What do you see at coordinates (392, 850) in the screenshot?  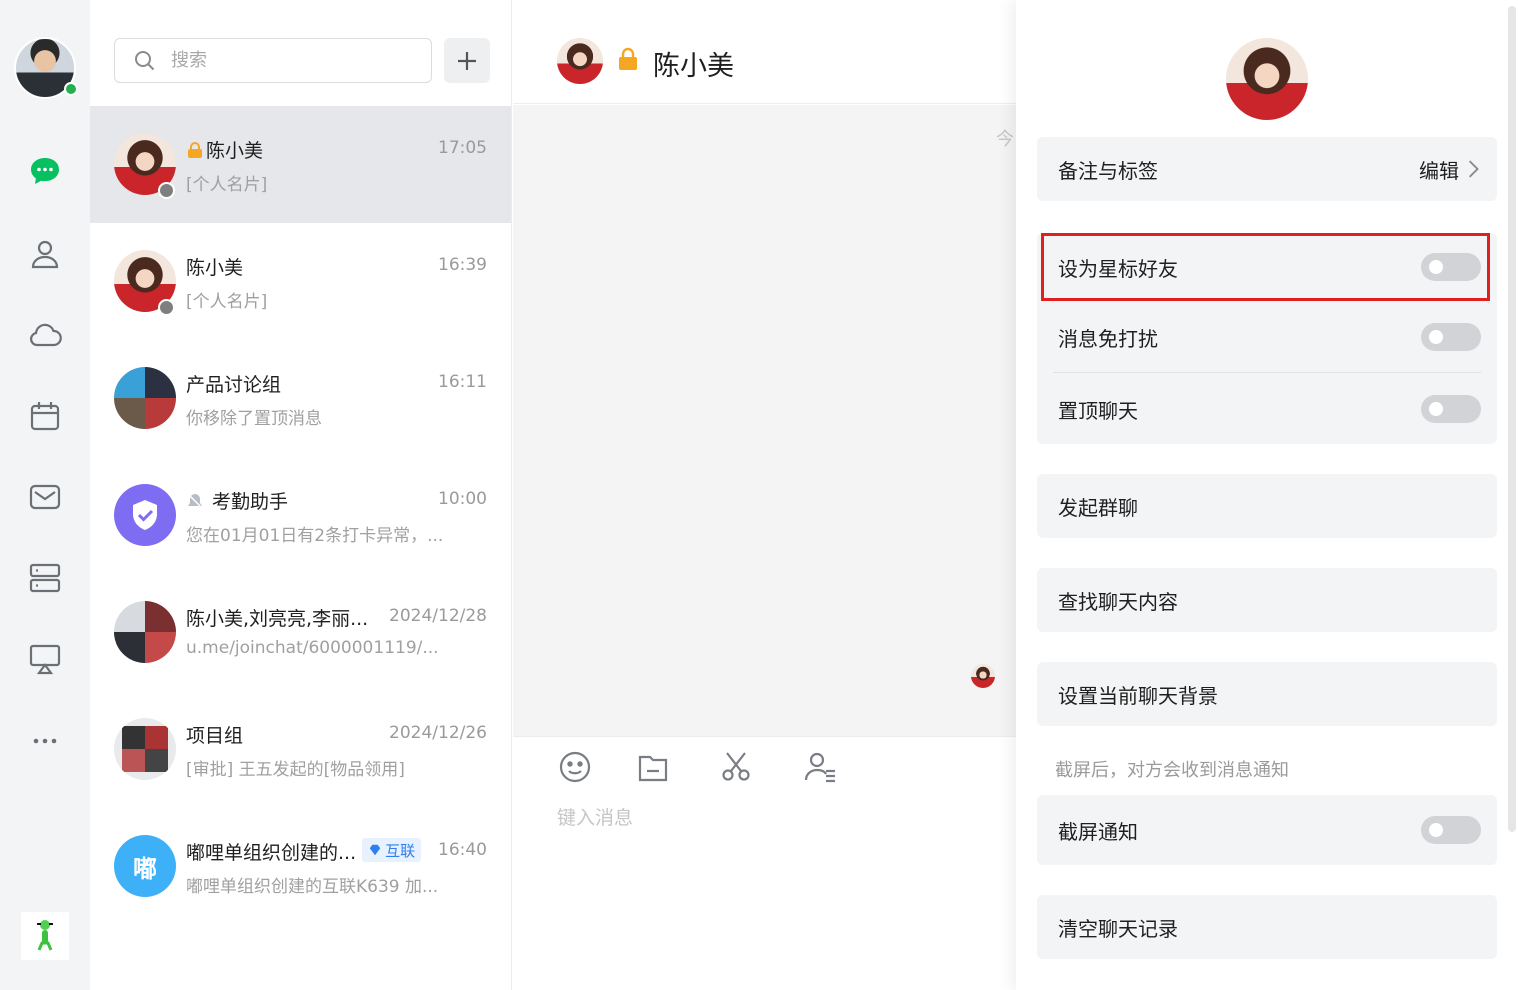 I see `interconnect-badge: 互联` at bounding box center [392, 850].